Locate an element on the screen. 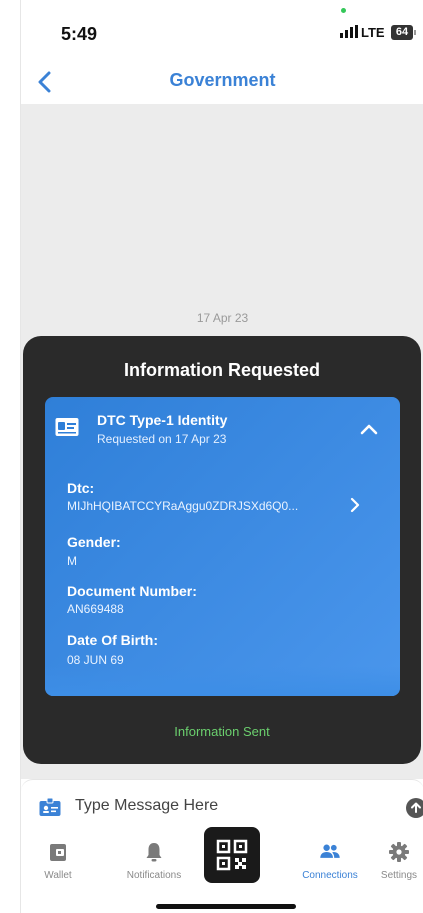 Image resolution: width=423 pixels, height=913 pixels. wallet-icon is located at coordinates (58, 852).